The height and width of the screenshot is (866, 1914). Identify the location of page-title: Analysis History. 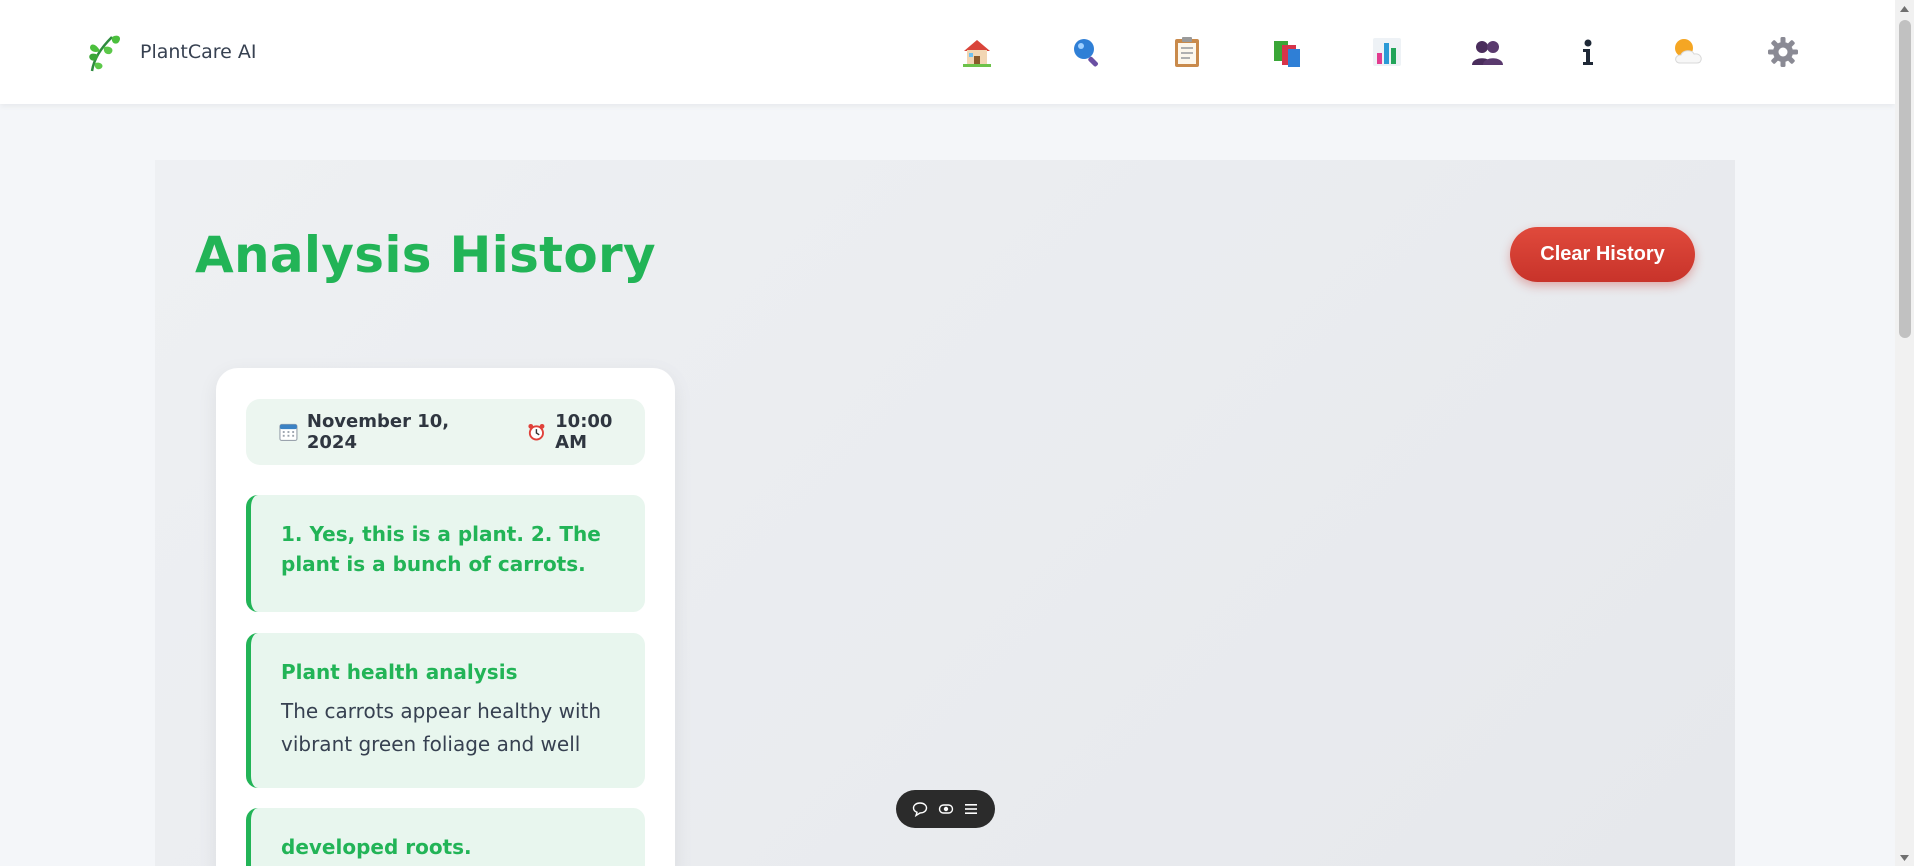
(425, 255).